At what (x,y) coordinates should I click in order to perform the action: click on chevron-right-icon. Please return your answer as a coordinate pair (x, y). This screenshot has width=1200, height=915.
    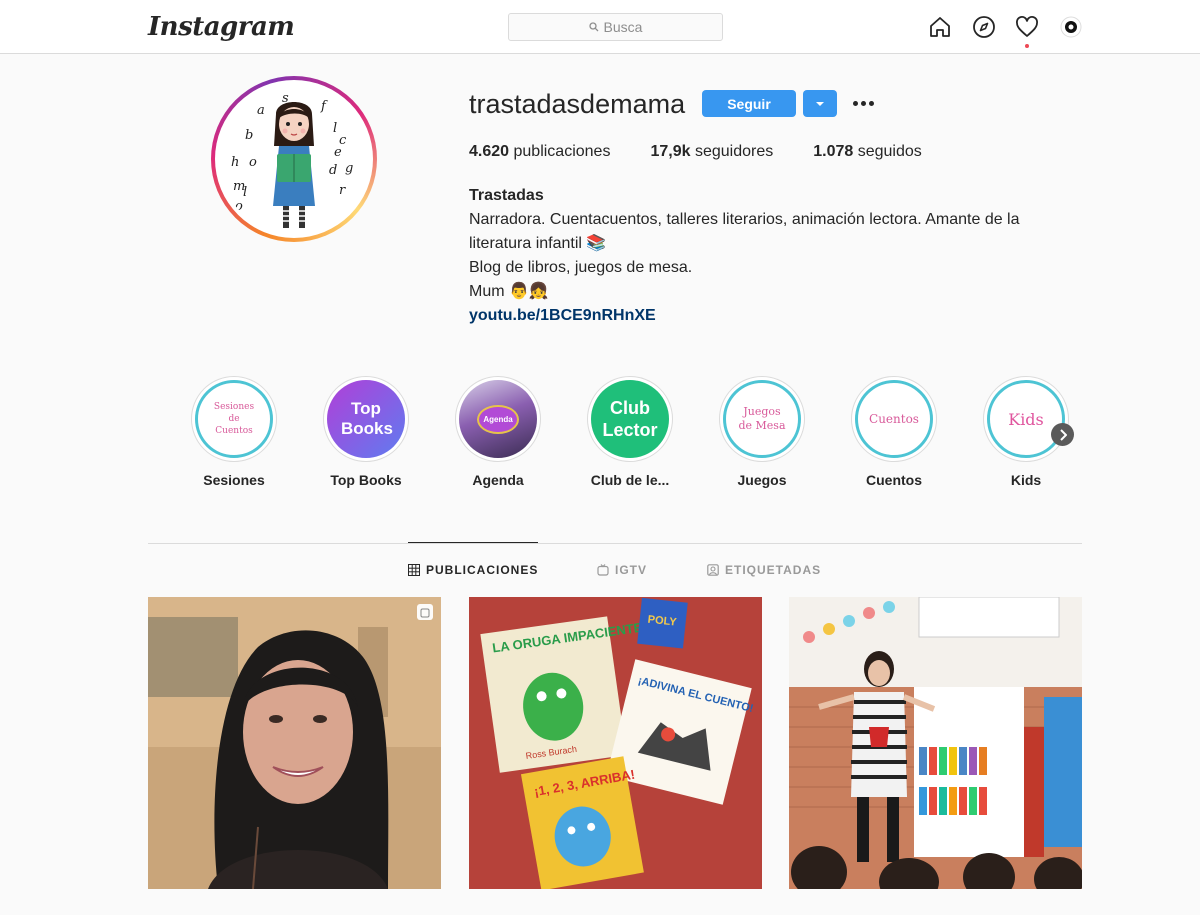
    Looking at the image, I should click on (1063, 434).